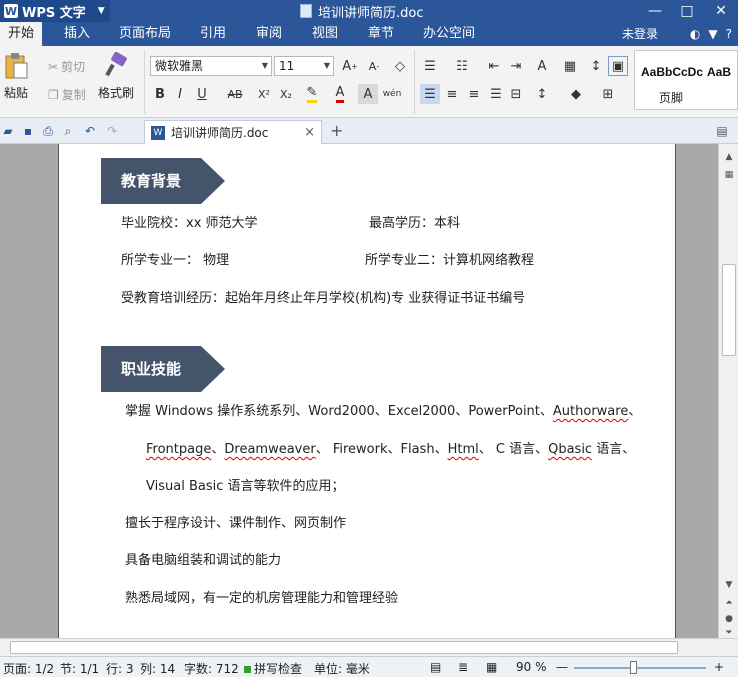  I want to click on line-spacing-icon: ↕, so click(542, 94).